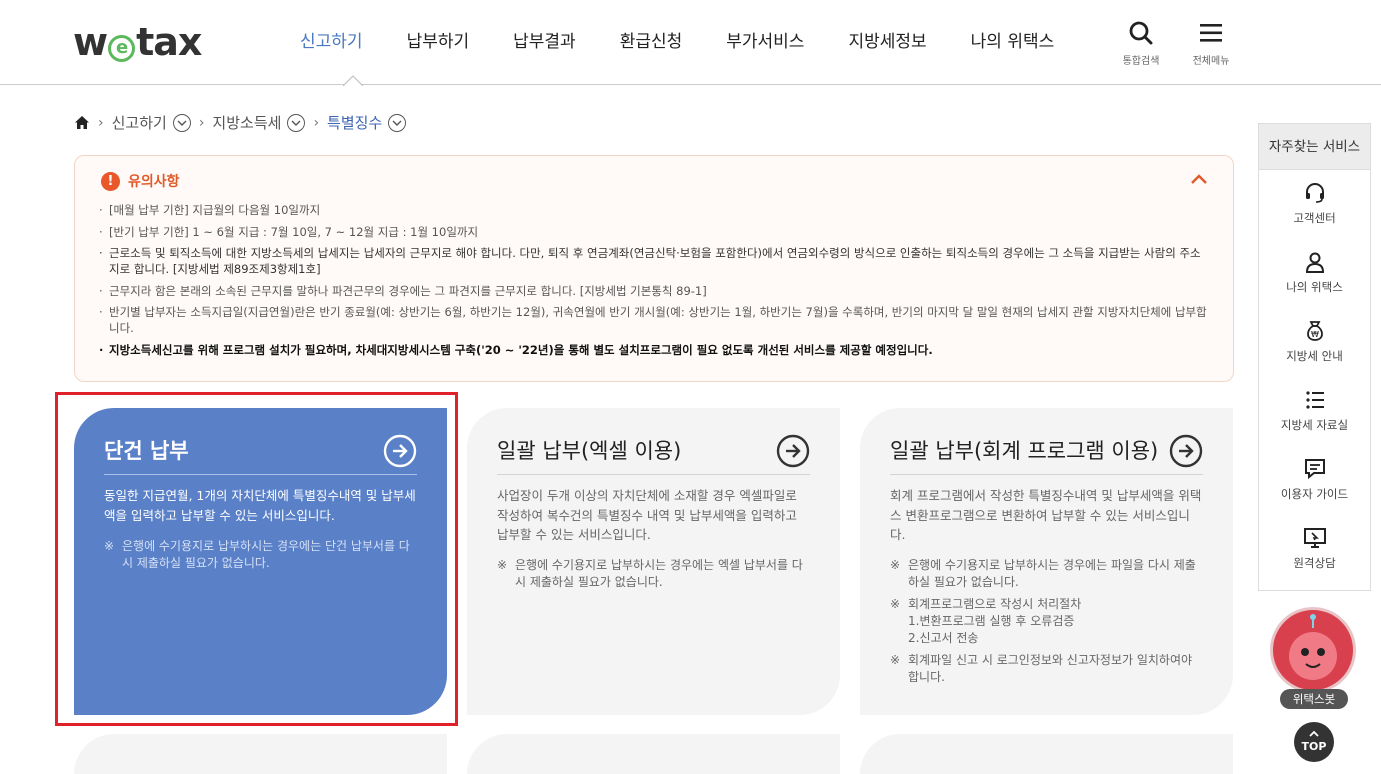  Describe the element at coordinates (1314, 273) in the screenshot. I see `quick-my-wetax: 나의 위택스` at that location.